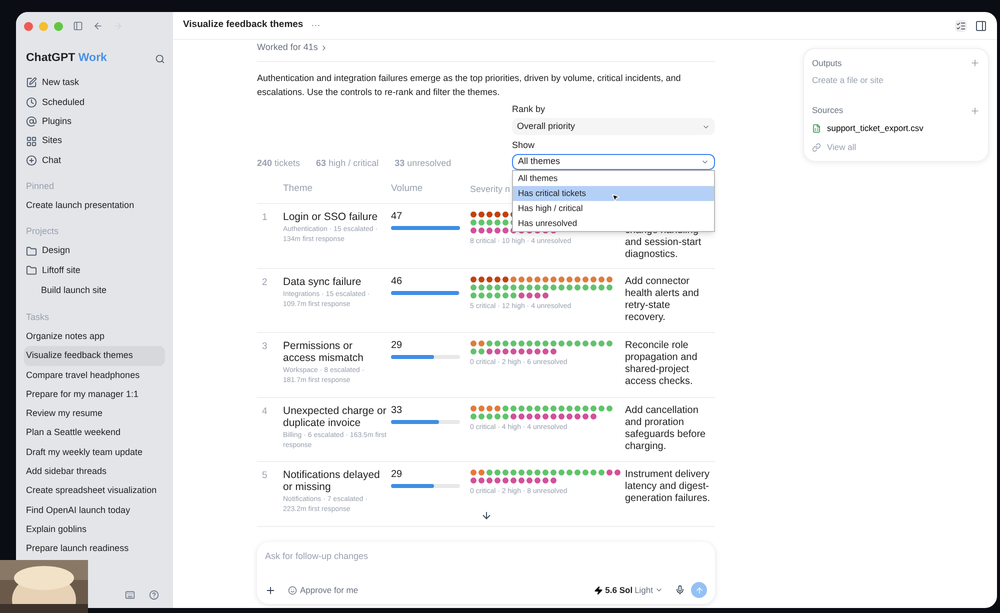  What do you see at coordinates (31, 141) in the screenshot?
I see `grid-icon` at bounding box center [31, 141].